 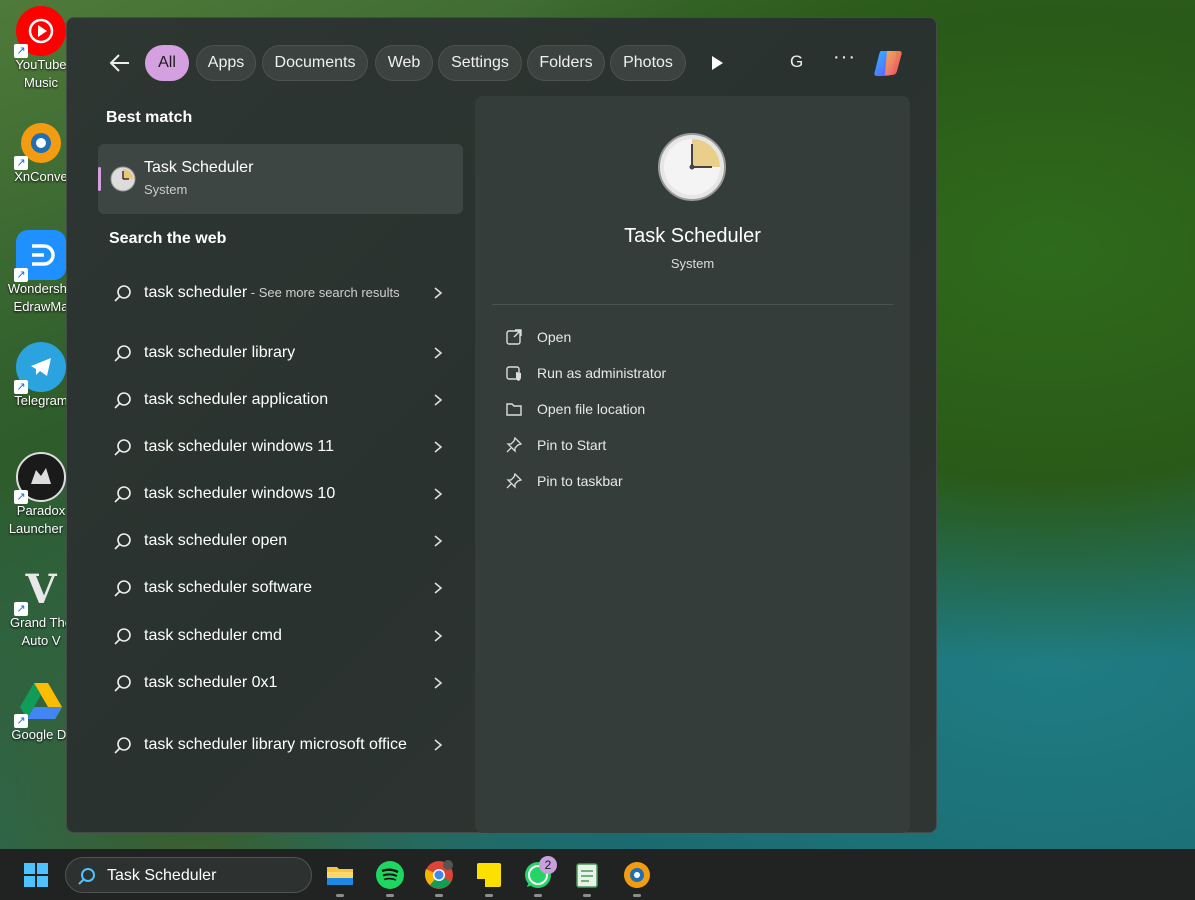 What do you see at coordinates (587, 875) in the screenshot?
I see `notepad-icon` at bounding box center [587, 875].